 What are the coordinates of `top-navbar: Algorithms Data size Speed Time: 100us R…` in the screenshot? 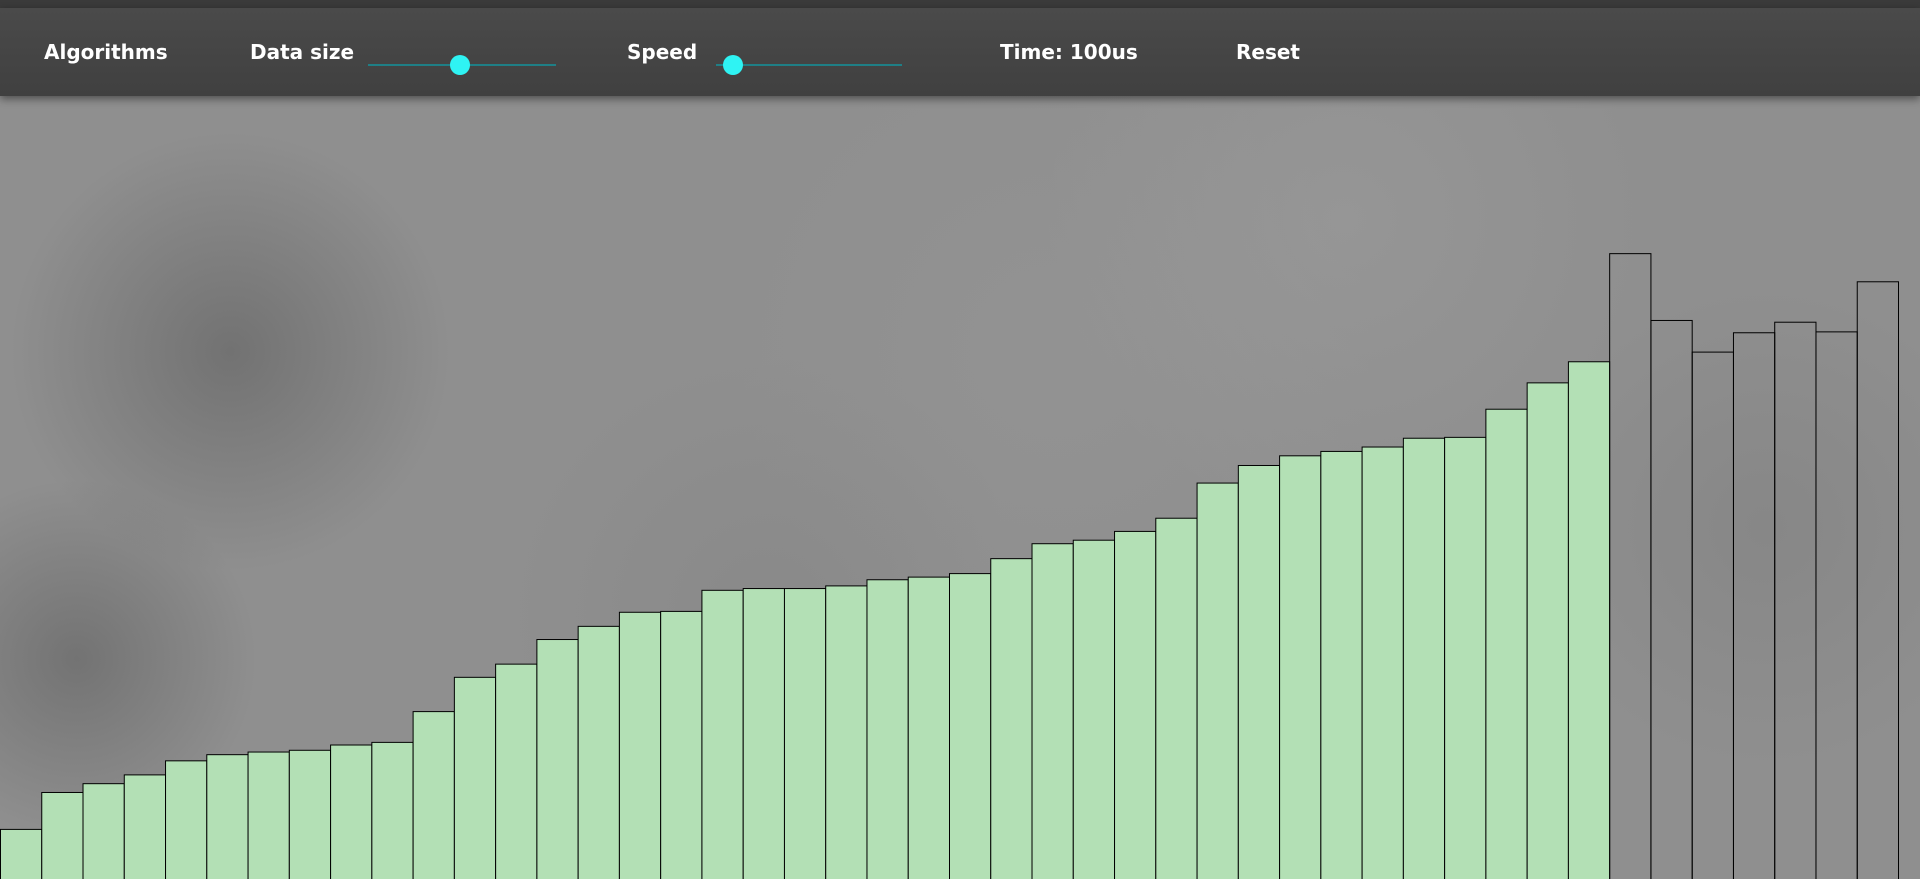 It's located at (960, 52).